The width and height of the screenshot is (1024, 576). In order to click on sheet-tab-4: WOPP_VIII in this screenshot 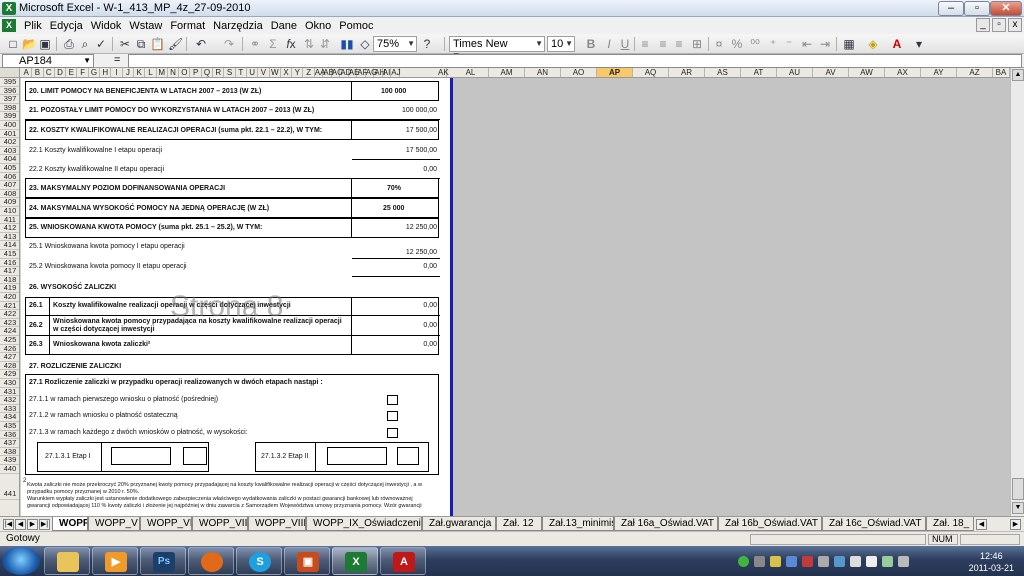, I will do `click(277, 524)`.